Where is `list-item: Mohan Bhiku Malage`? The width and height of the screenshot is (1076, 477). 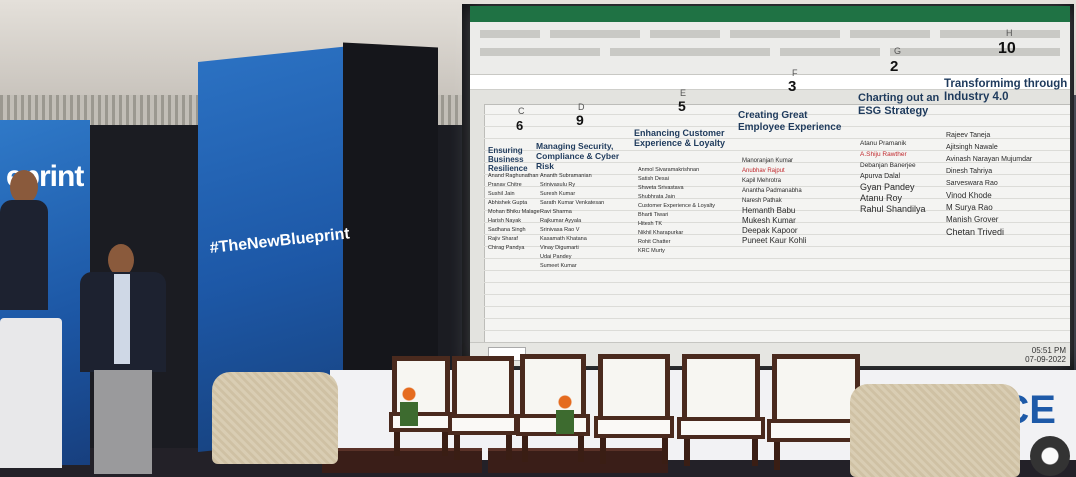
list-item: Mohan Bhiku Malage is located at coordinates (514, 212).